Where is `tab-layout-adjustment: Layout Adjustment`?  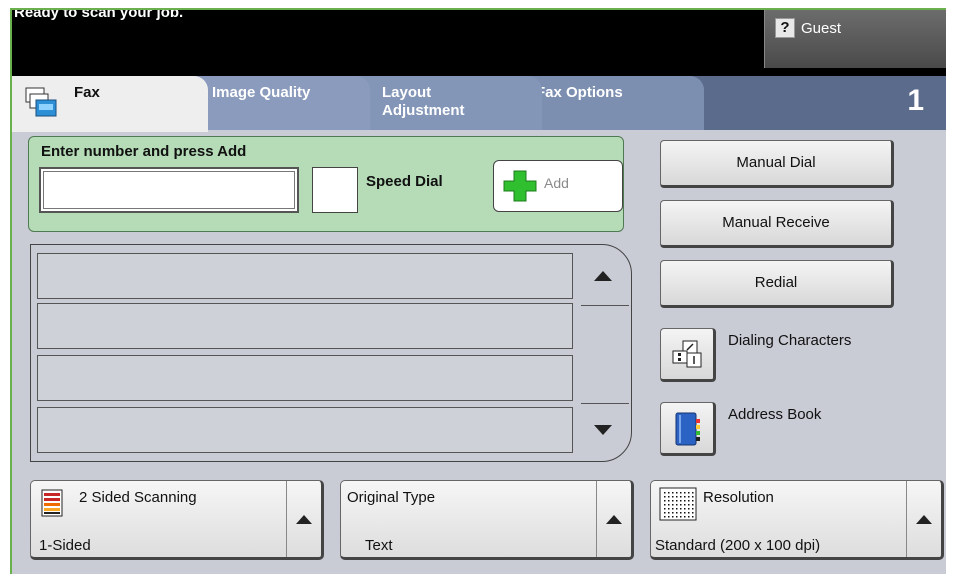
tab-layout-adjustment: Layout Adjustment is located at coordinates (448, 103).